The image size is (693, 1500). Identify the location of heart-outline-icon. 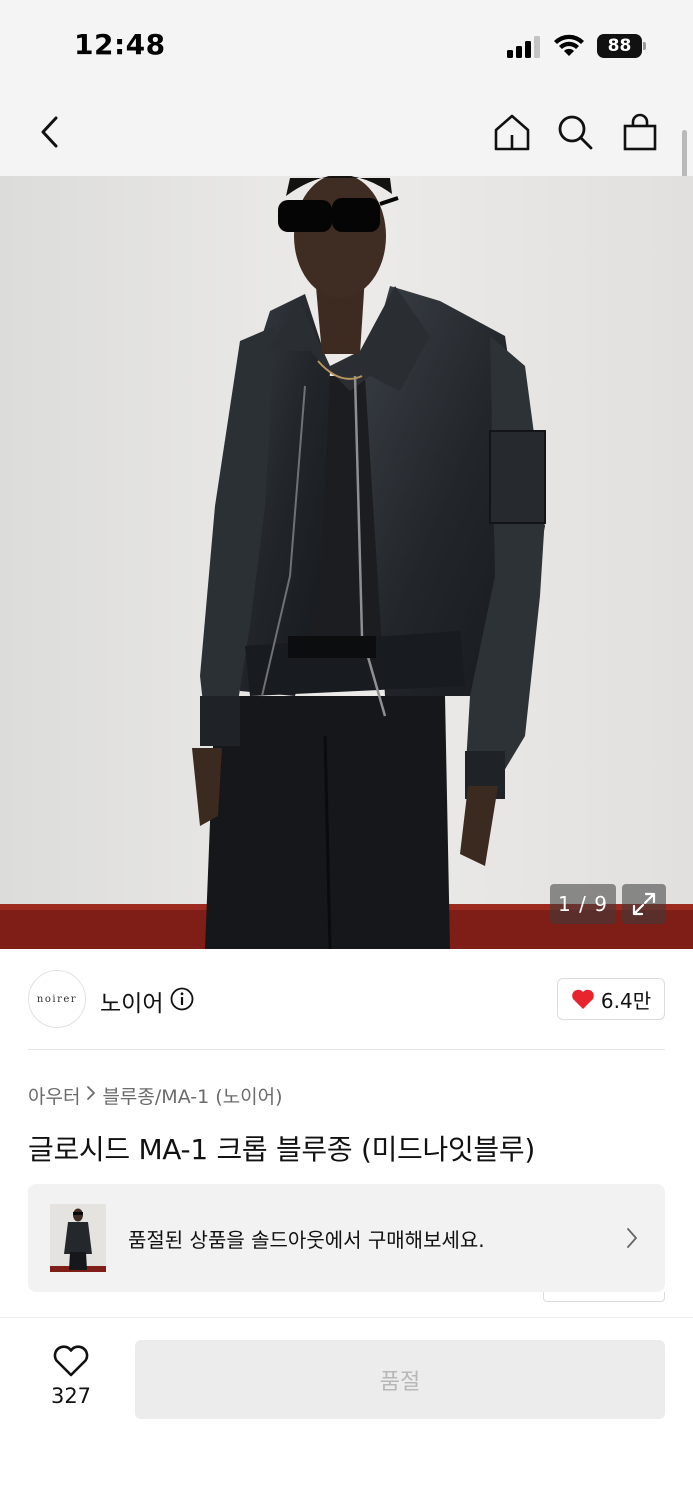
(71, 1361).